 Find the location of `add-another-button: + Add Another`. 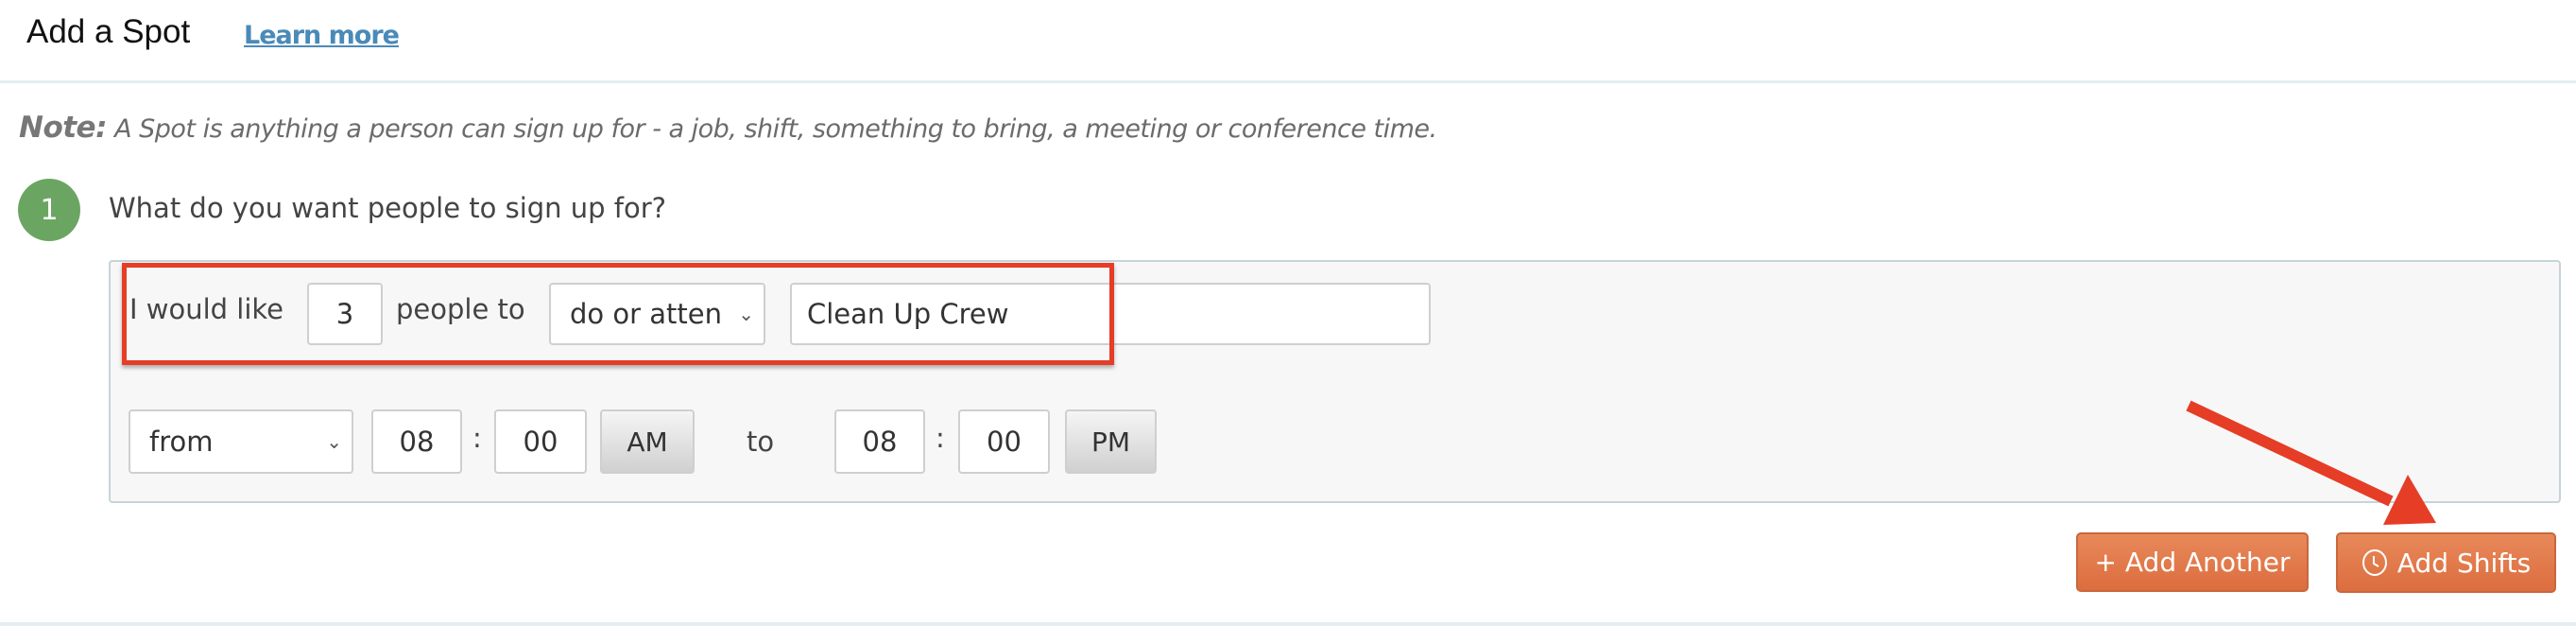

add-another-button: + Add Another is located at coordinates (2192, 562).